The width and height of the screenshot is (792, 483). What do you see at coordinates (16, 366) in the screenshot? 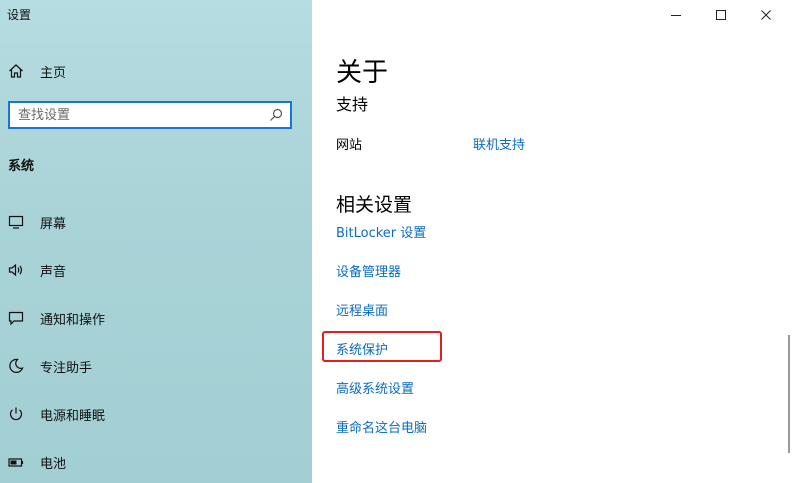
I see `moon-icon` at bounding box center [16, 366].